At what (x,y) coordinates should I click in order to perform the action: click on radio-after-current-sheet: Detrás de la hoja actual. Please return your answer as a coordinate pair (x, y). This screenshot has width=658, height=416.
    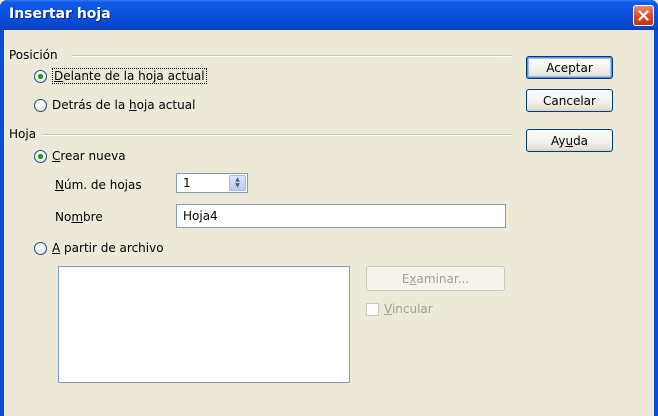
    Looking at the image, I should click on (114, 105).